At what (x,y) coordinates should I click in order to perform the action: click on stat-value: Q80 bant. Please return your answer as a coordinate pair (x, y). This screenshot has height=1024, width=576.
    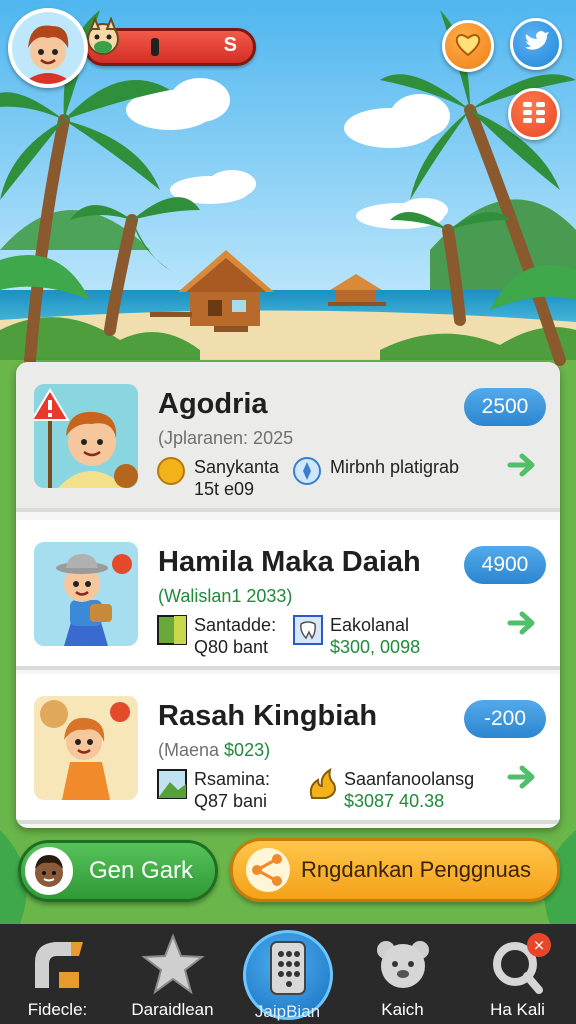
    Looking at the image, I should click on (231, 647).